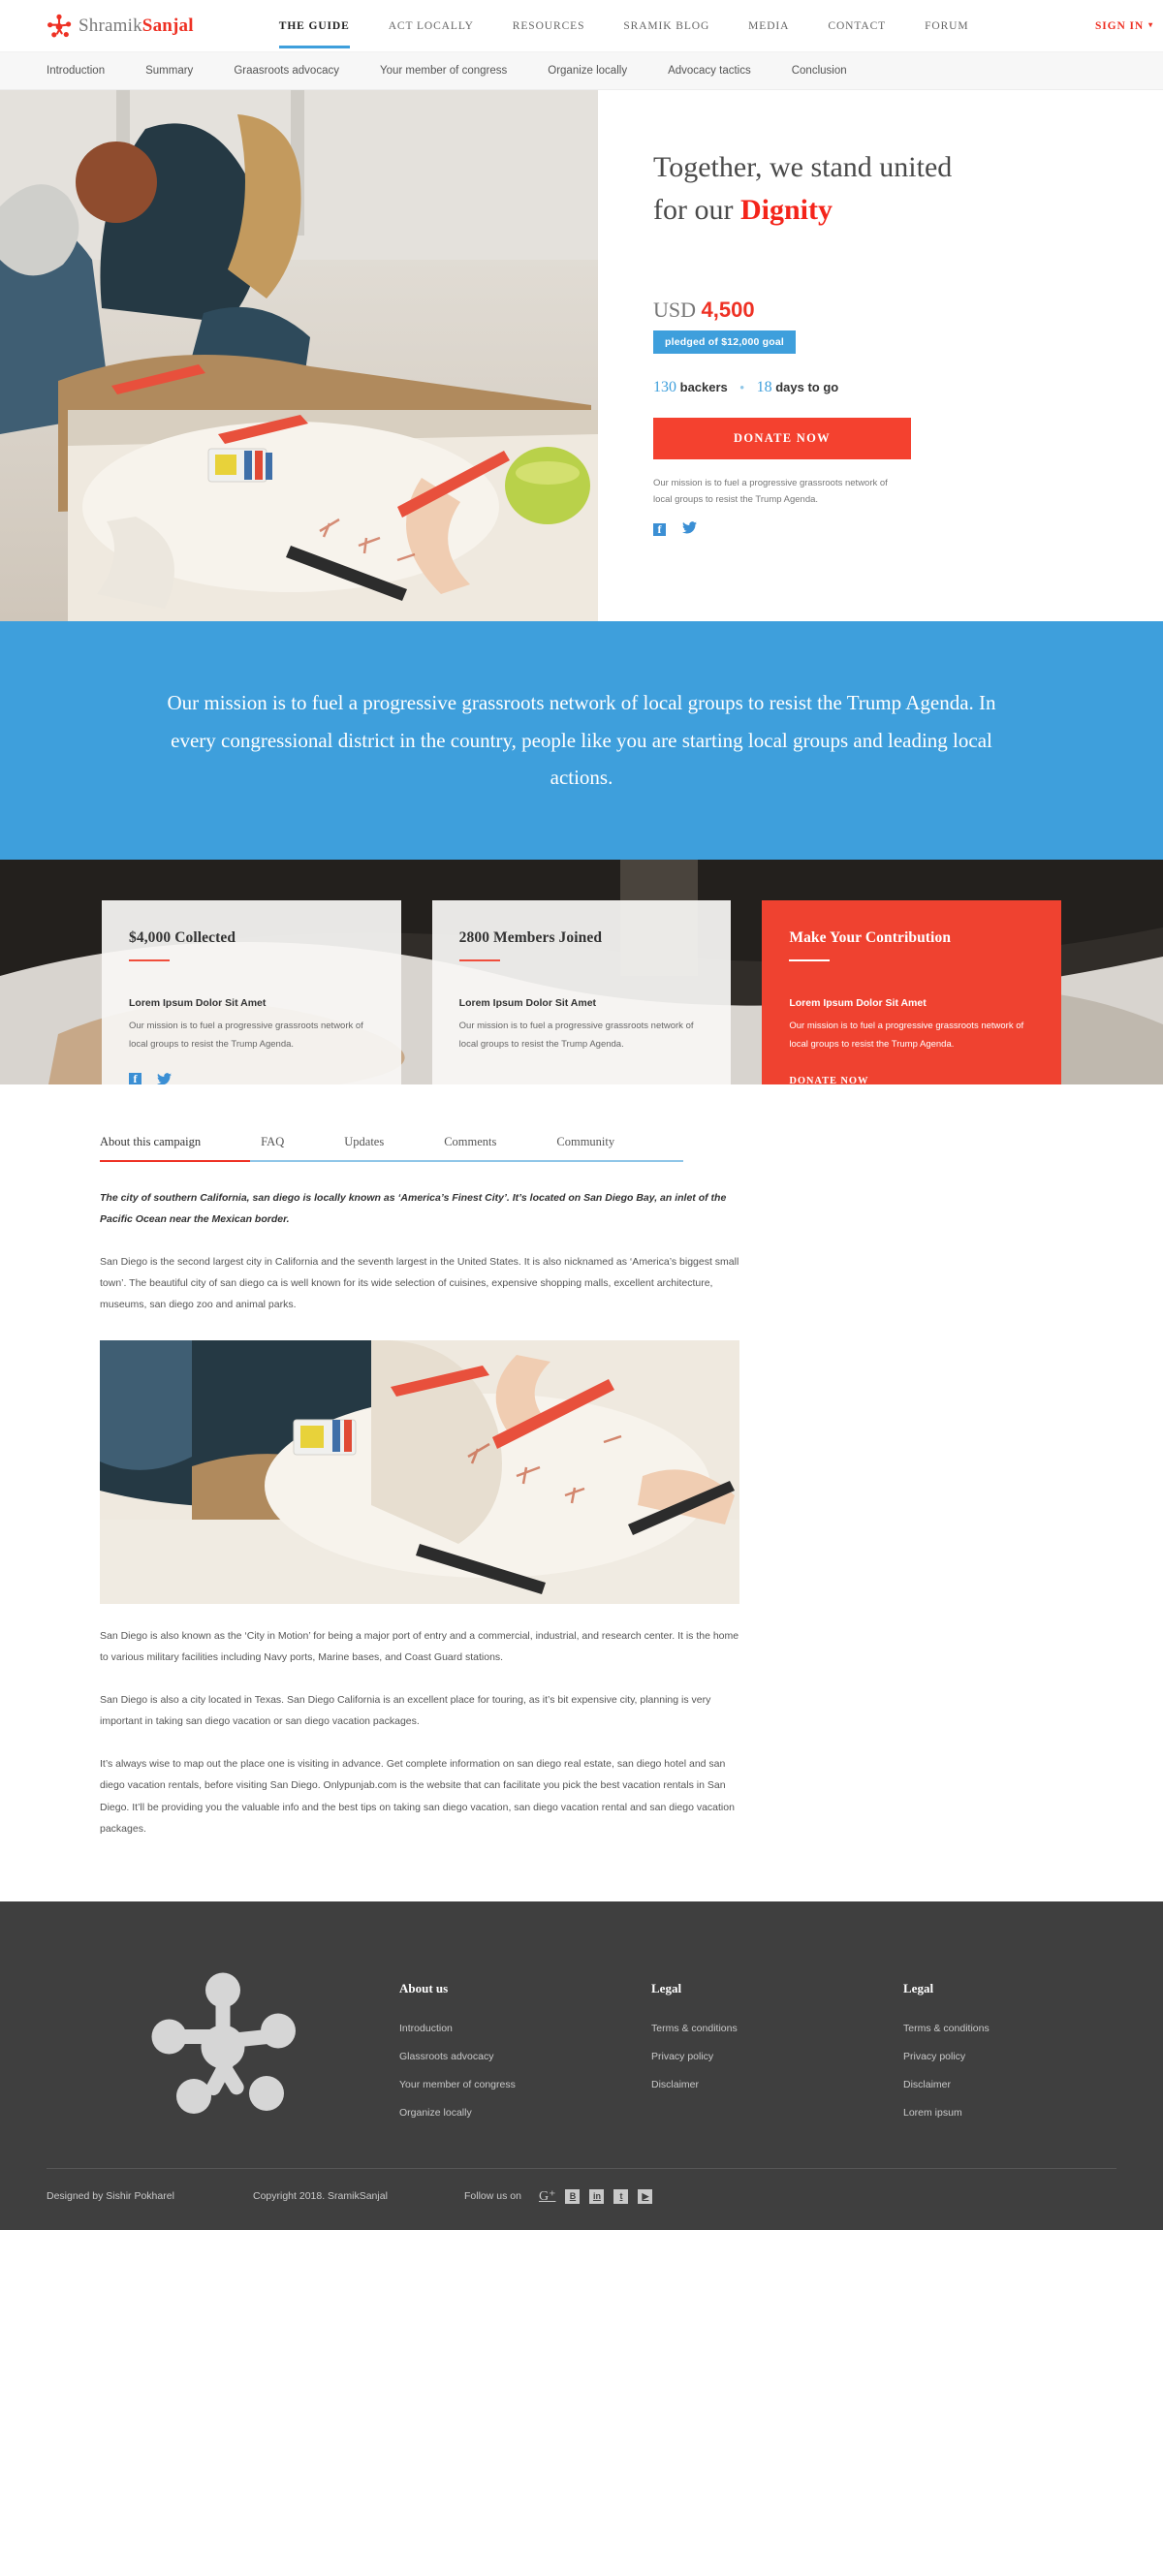 The width and height of the screenshot is (1163, 2576). Describe the element at coordinates (856, 26) in the screenshot. I see `nav-item-contact: CONTACT` at that location.